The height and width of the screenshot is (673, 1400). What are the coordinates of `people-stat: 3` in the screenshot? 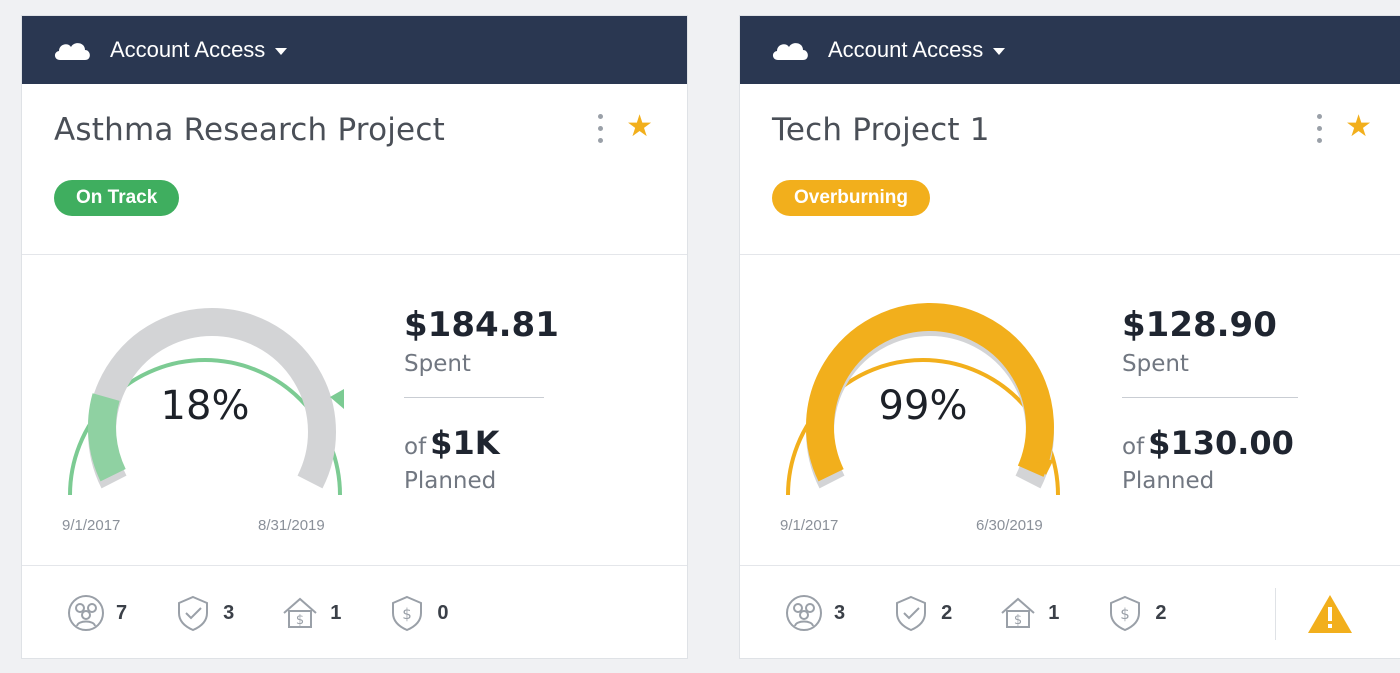 It's located at (814, 613).